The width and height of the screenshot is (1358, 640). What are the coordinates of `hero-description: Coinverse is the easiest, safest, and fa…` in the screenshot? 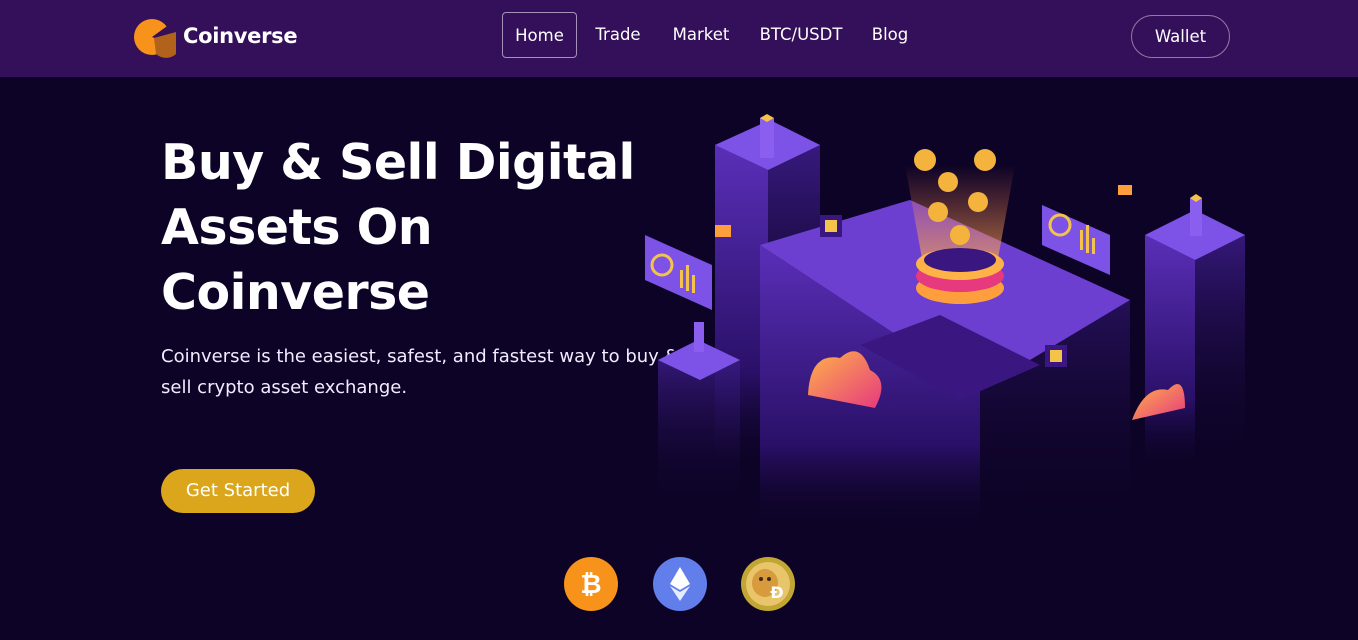 It's located at (420, 372).